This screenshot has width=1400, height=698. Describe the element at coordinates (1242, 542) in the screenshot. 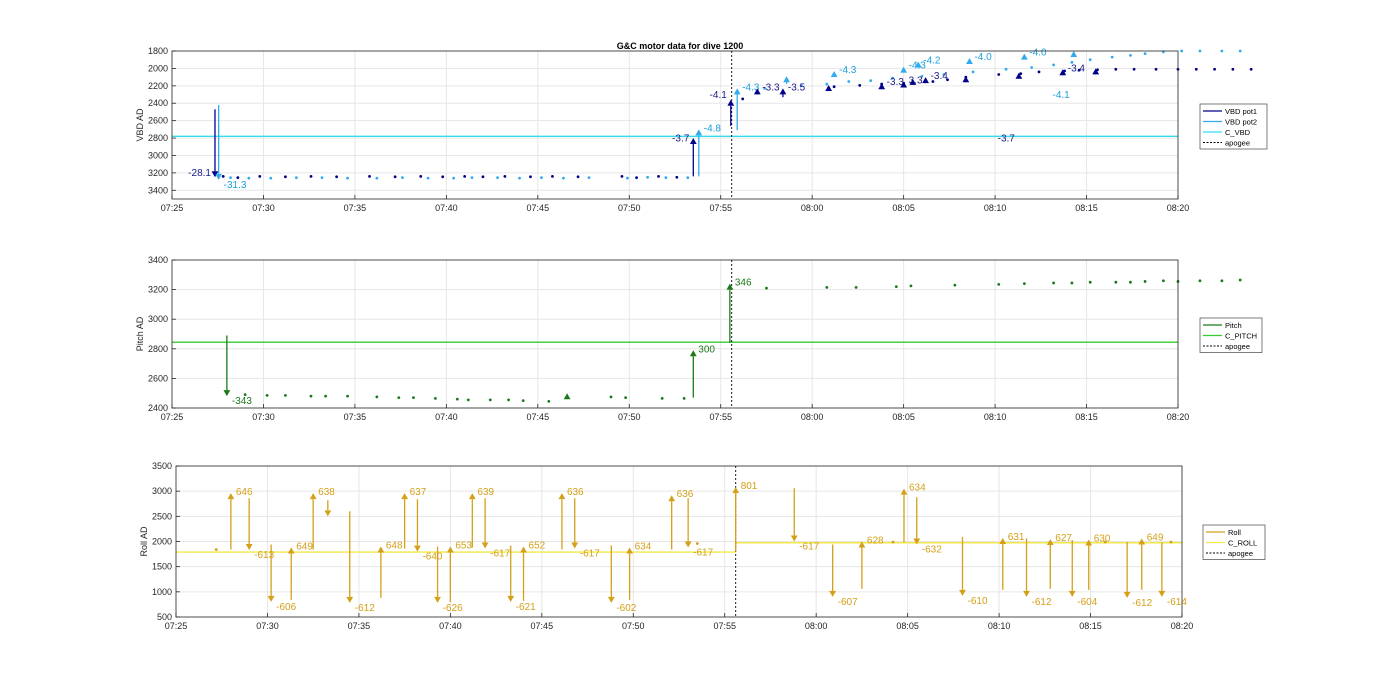

I see `legend-label: C_ROLL` at that location.